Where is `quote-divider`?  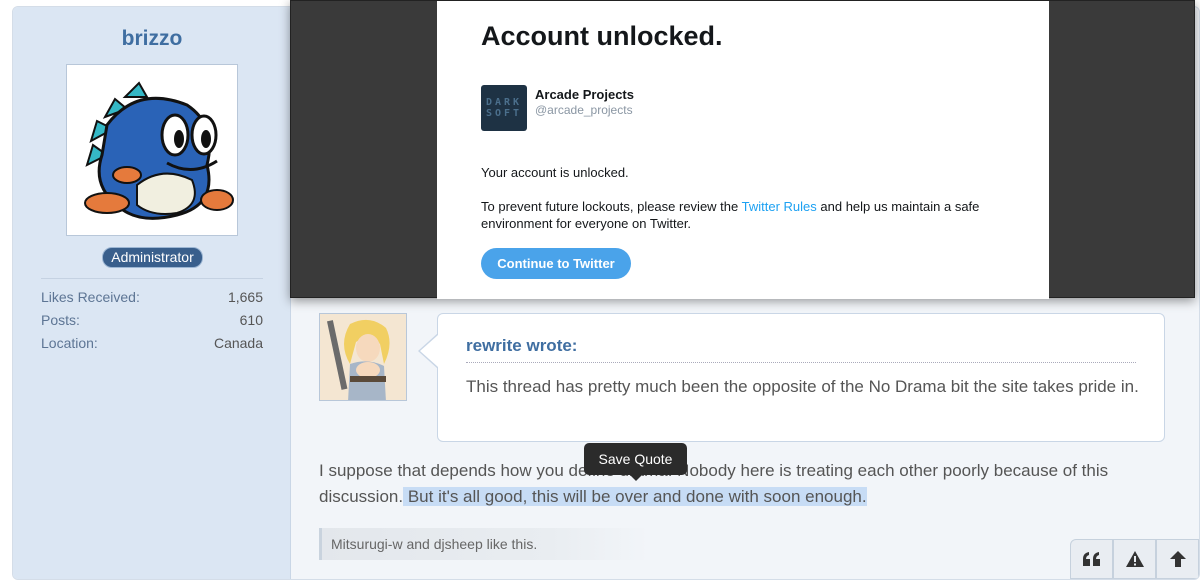 quote-divider is located at coordinates (801, 362).